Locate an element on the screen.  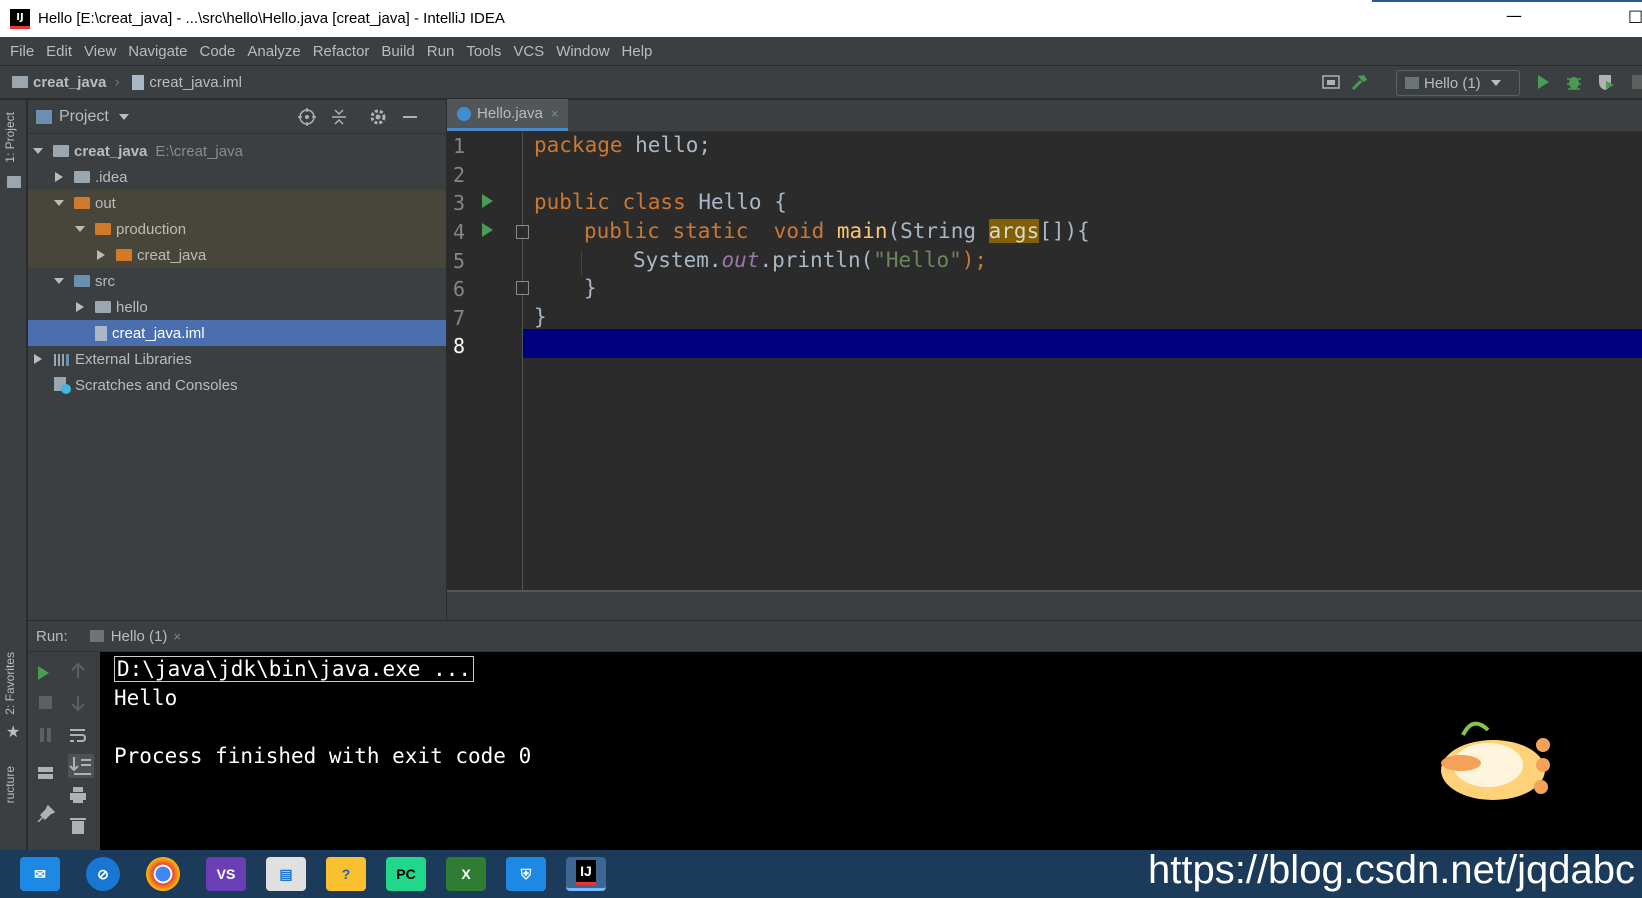
breadcrumb-project: creat_java is located at coordinates (59, 82).